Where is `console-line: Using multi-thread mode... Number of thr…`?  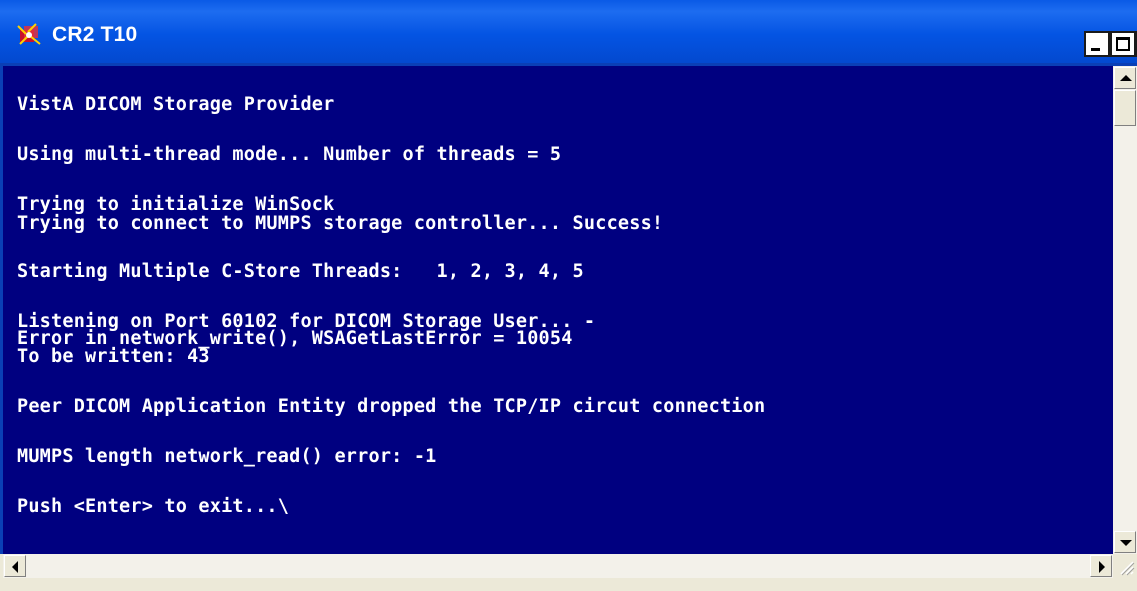 console-line: Using multi-thread mode... Number of thr… is located at coordinates (289, 154).